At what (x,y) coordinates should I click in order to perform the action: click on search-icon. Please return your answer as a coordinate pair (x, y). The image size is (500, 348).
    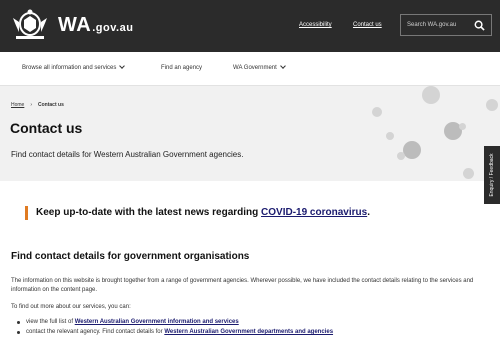
    Looking at the image, I should click on (479, 25).